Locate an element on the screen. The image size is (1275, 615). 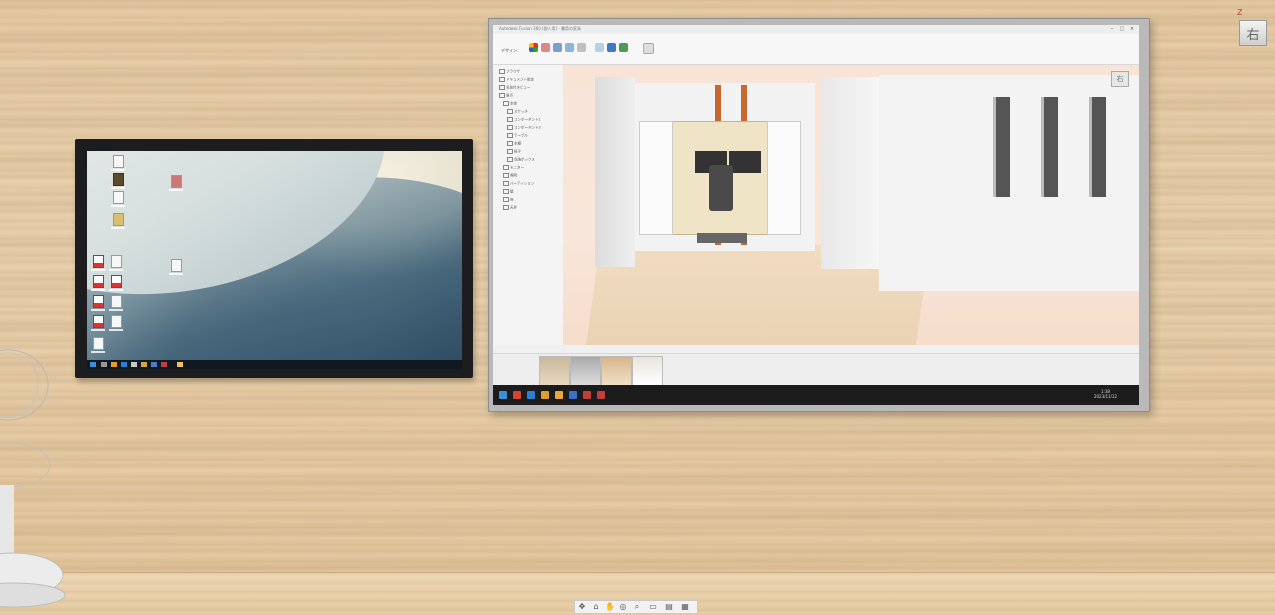
view-cube-right-face: 右 is located at coordinates (1253, 33).